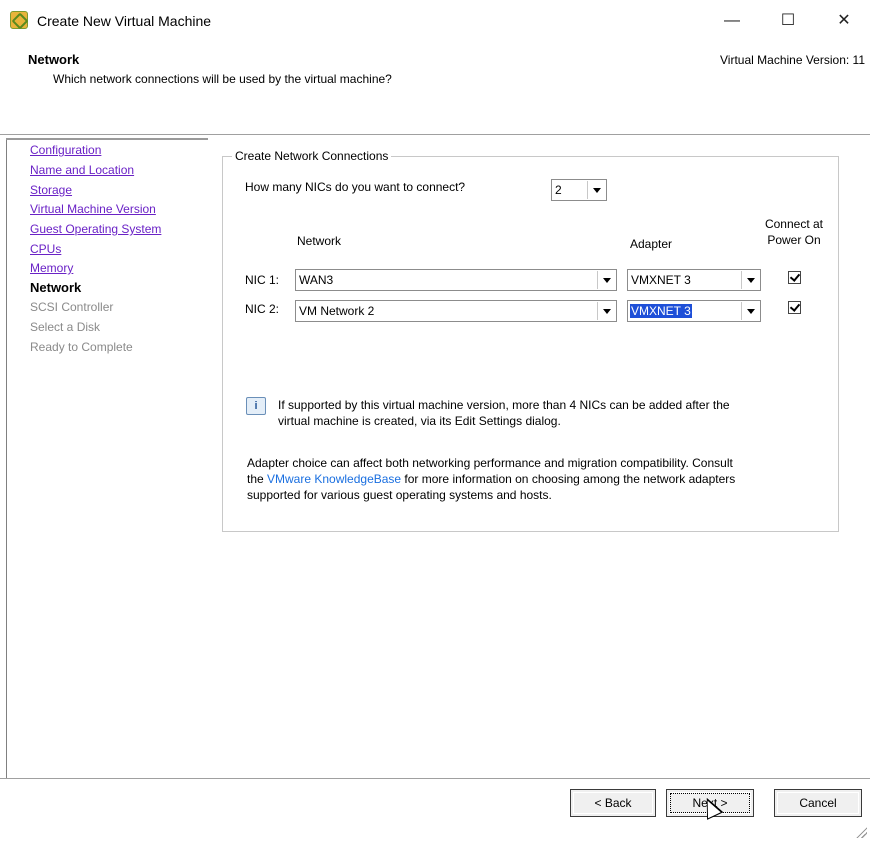 The width and height of the screenshot is (870, 841). I want to click on footer-divider, so click(435, 778).